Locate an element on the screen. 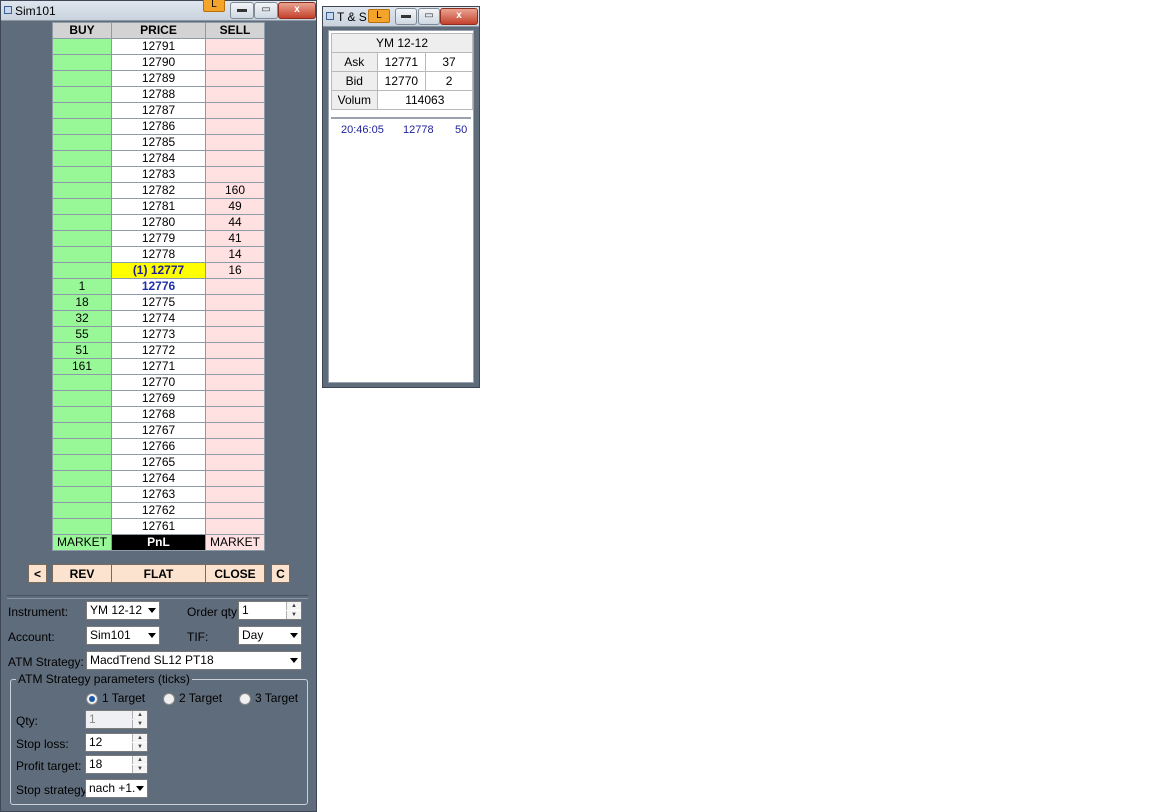  collapse-button: < is located at coordinates (37, 573).